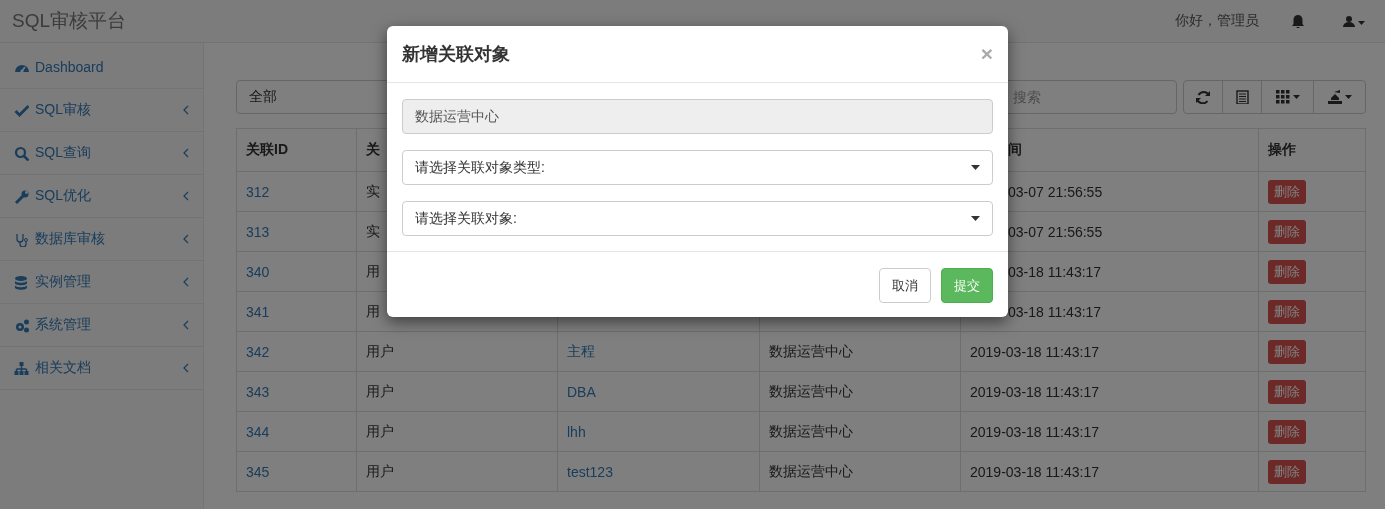 This screenshot has width=1385, height=509. Describe the element at coordinates (296, 351) in the screenshot. I see `table-cell: 342` at that location.